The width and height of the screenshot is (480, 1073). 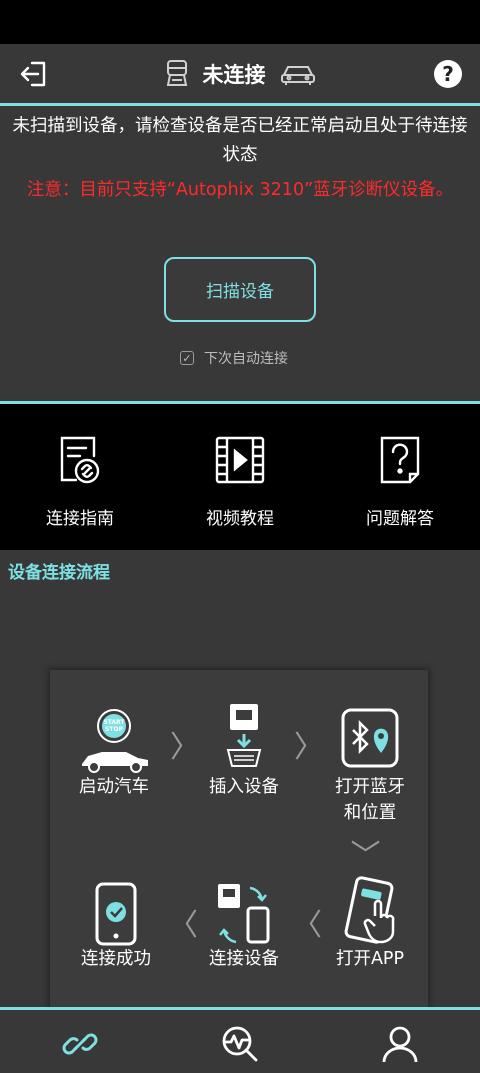 What do you see at coordinates (240, 22) in the screenshot?
I see `status-bar` at bounding box center [240, 22].